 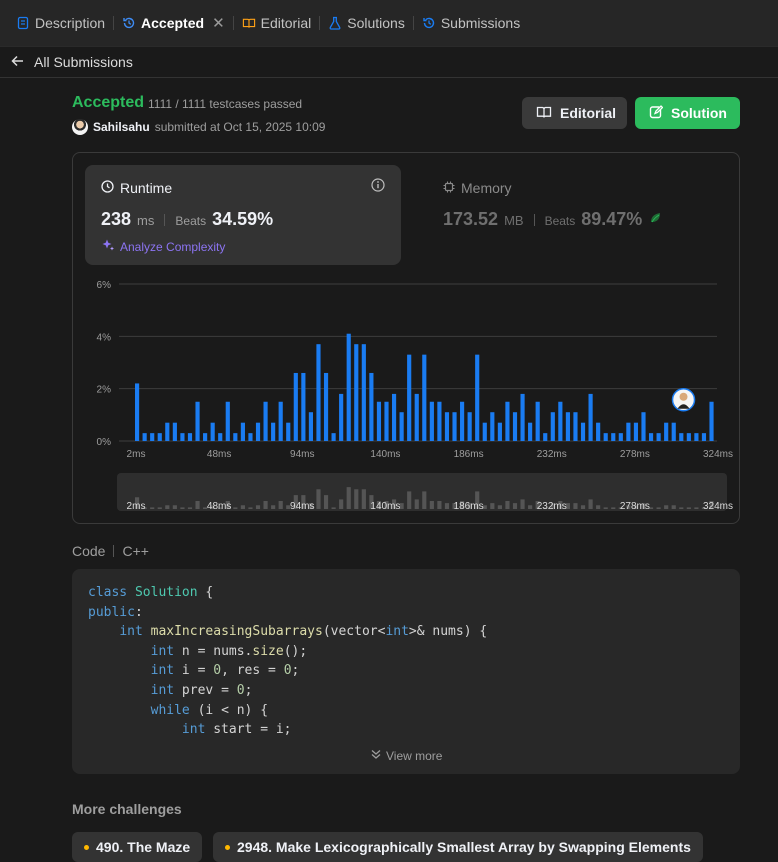 What do you see at coordinates (385, 454) in the screenshot?
I see `x-tick-label: 140ms` at bounding box center [385, 454].